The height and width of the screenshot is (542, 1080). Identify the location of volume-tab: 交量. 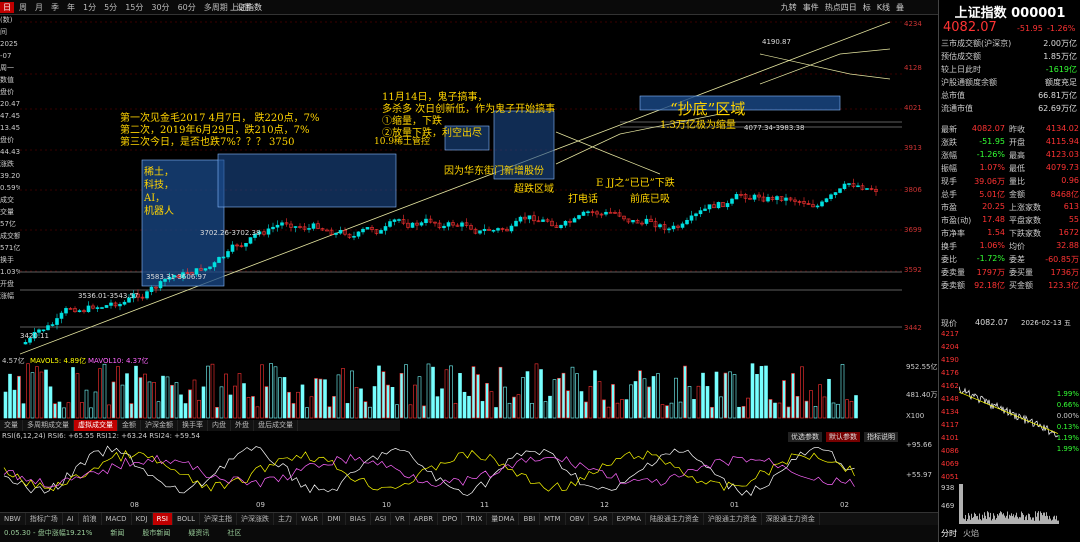
(11, 425).